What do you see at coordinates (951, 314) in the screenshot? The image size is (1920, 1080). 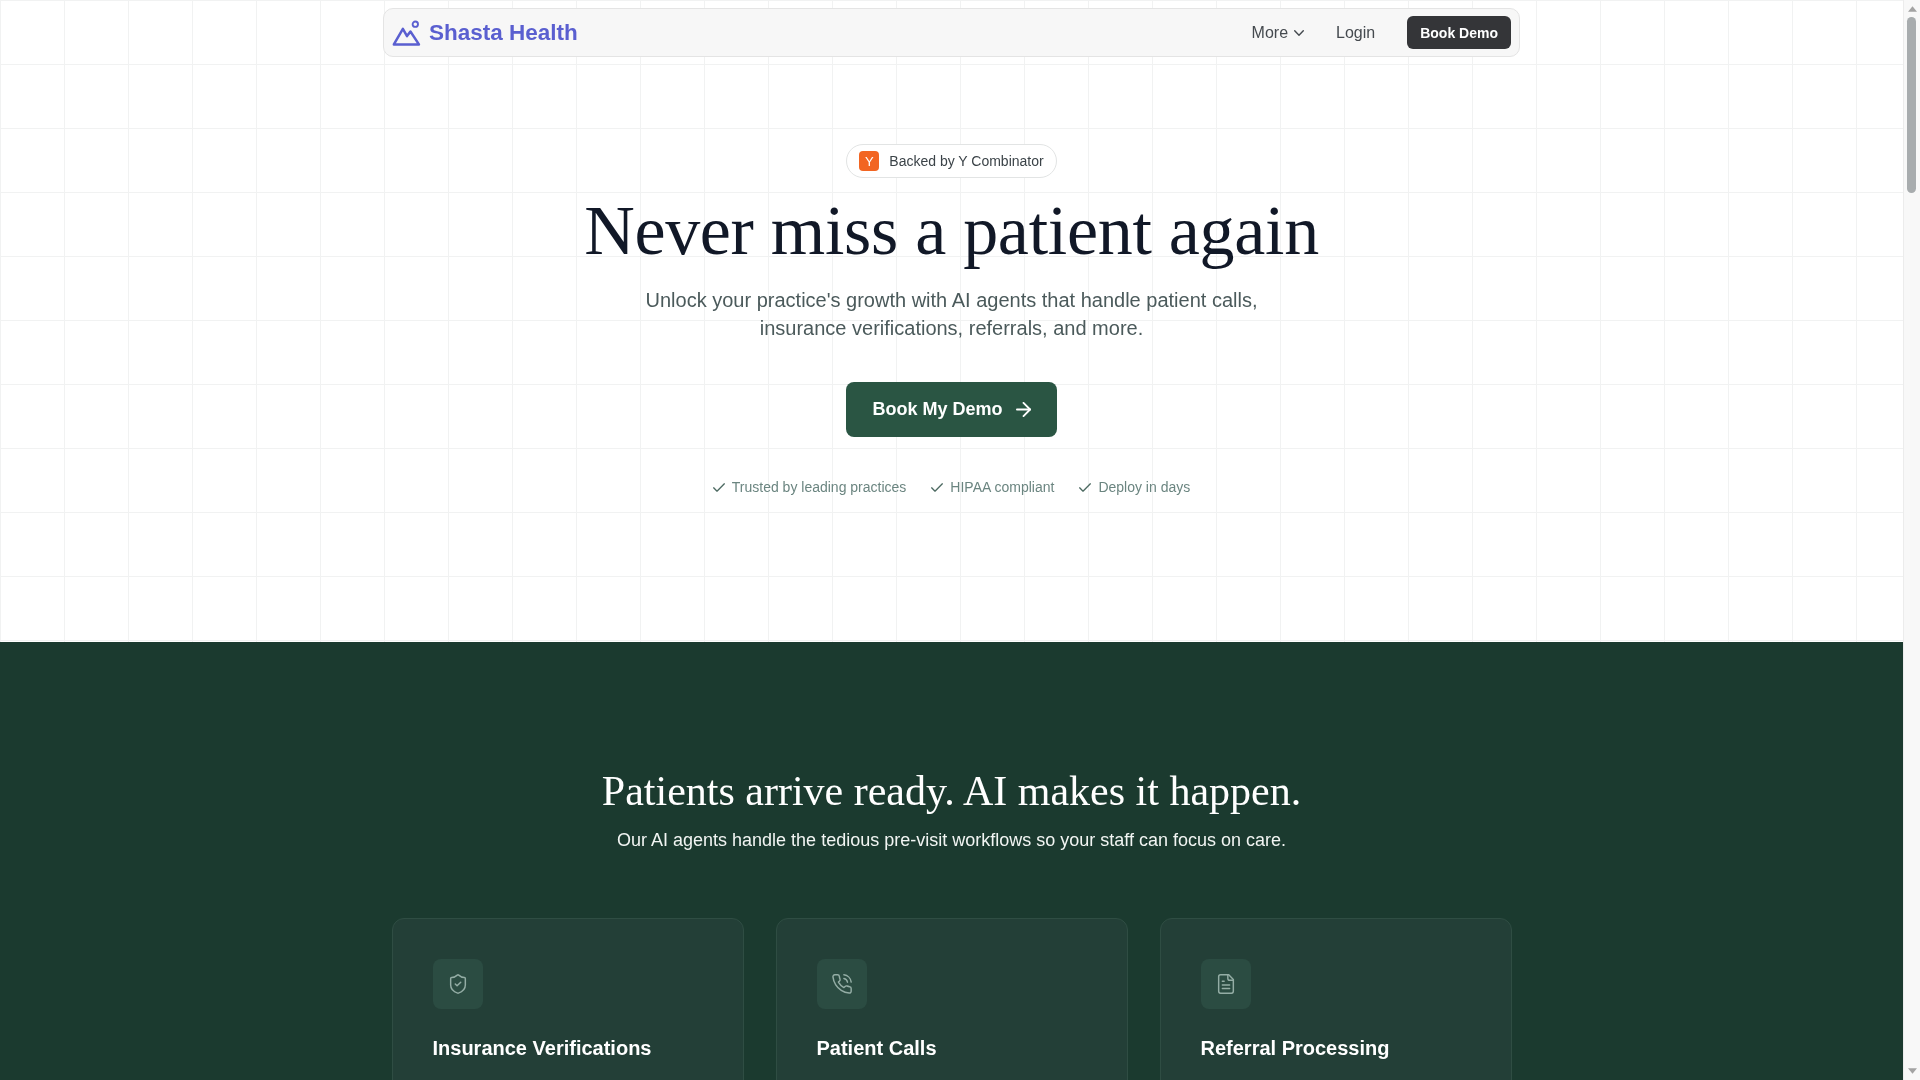 I see `hero-subtitle: Unlock your practice's growth with AI agents that handle patient calls, insurance verifications, referrals, and more.` at bounding box center [951, 314].